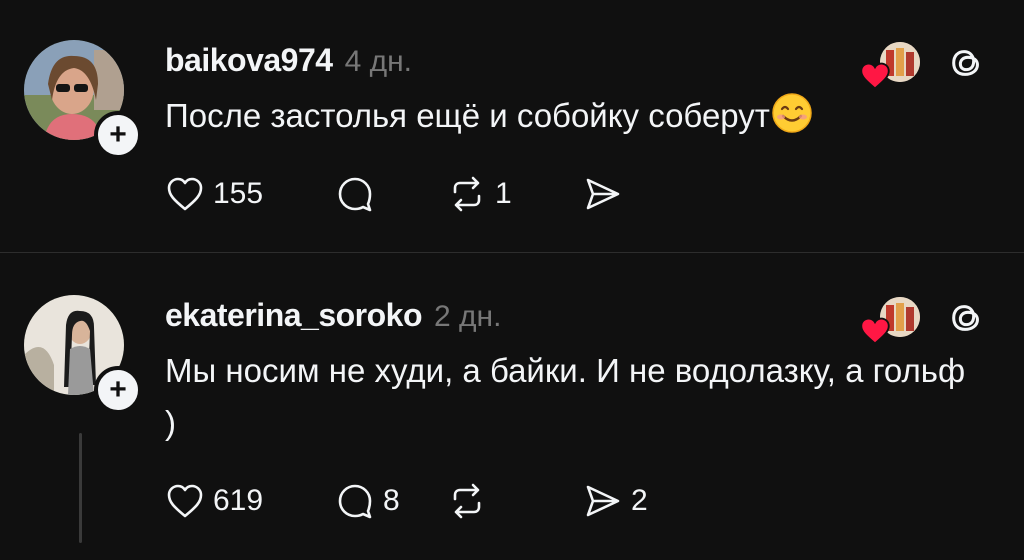  I want to click on post-header: ekaterina_soroko 2 дн., so click(333, 315).